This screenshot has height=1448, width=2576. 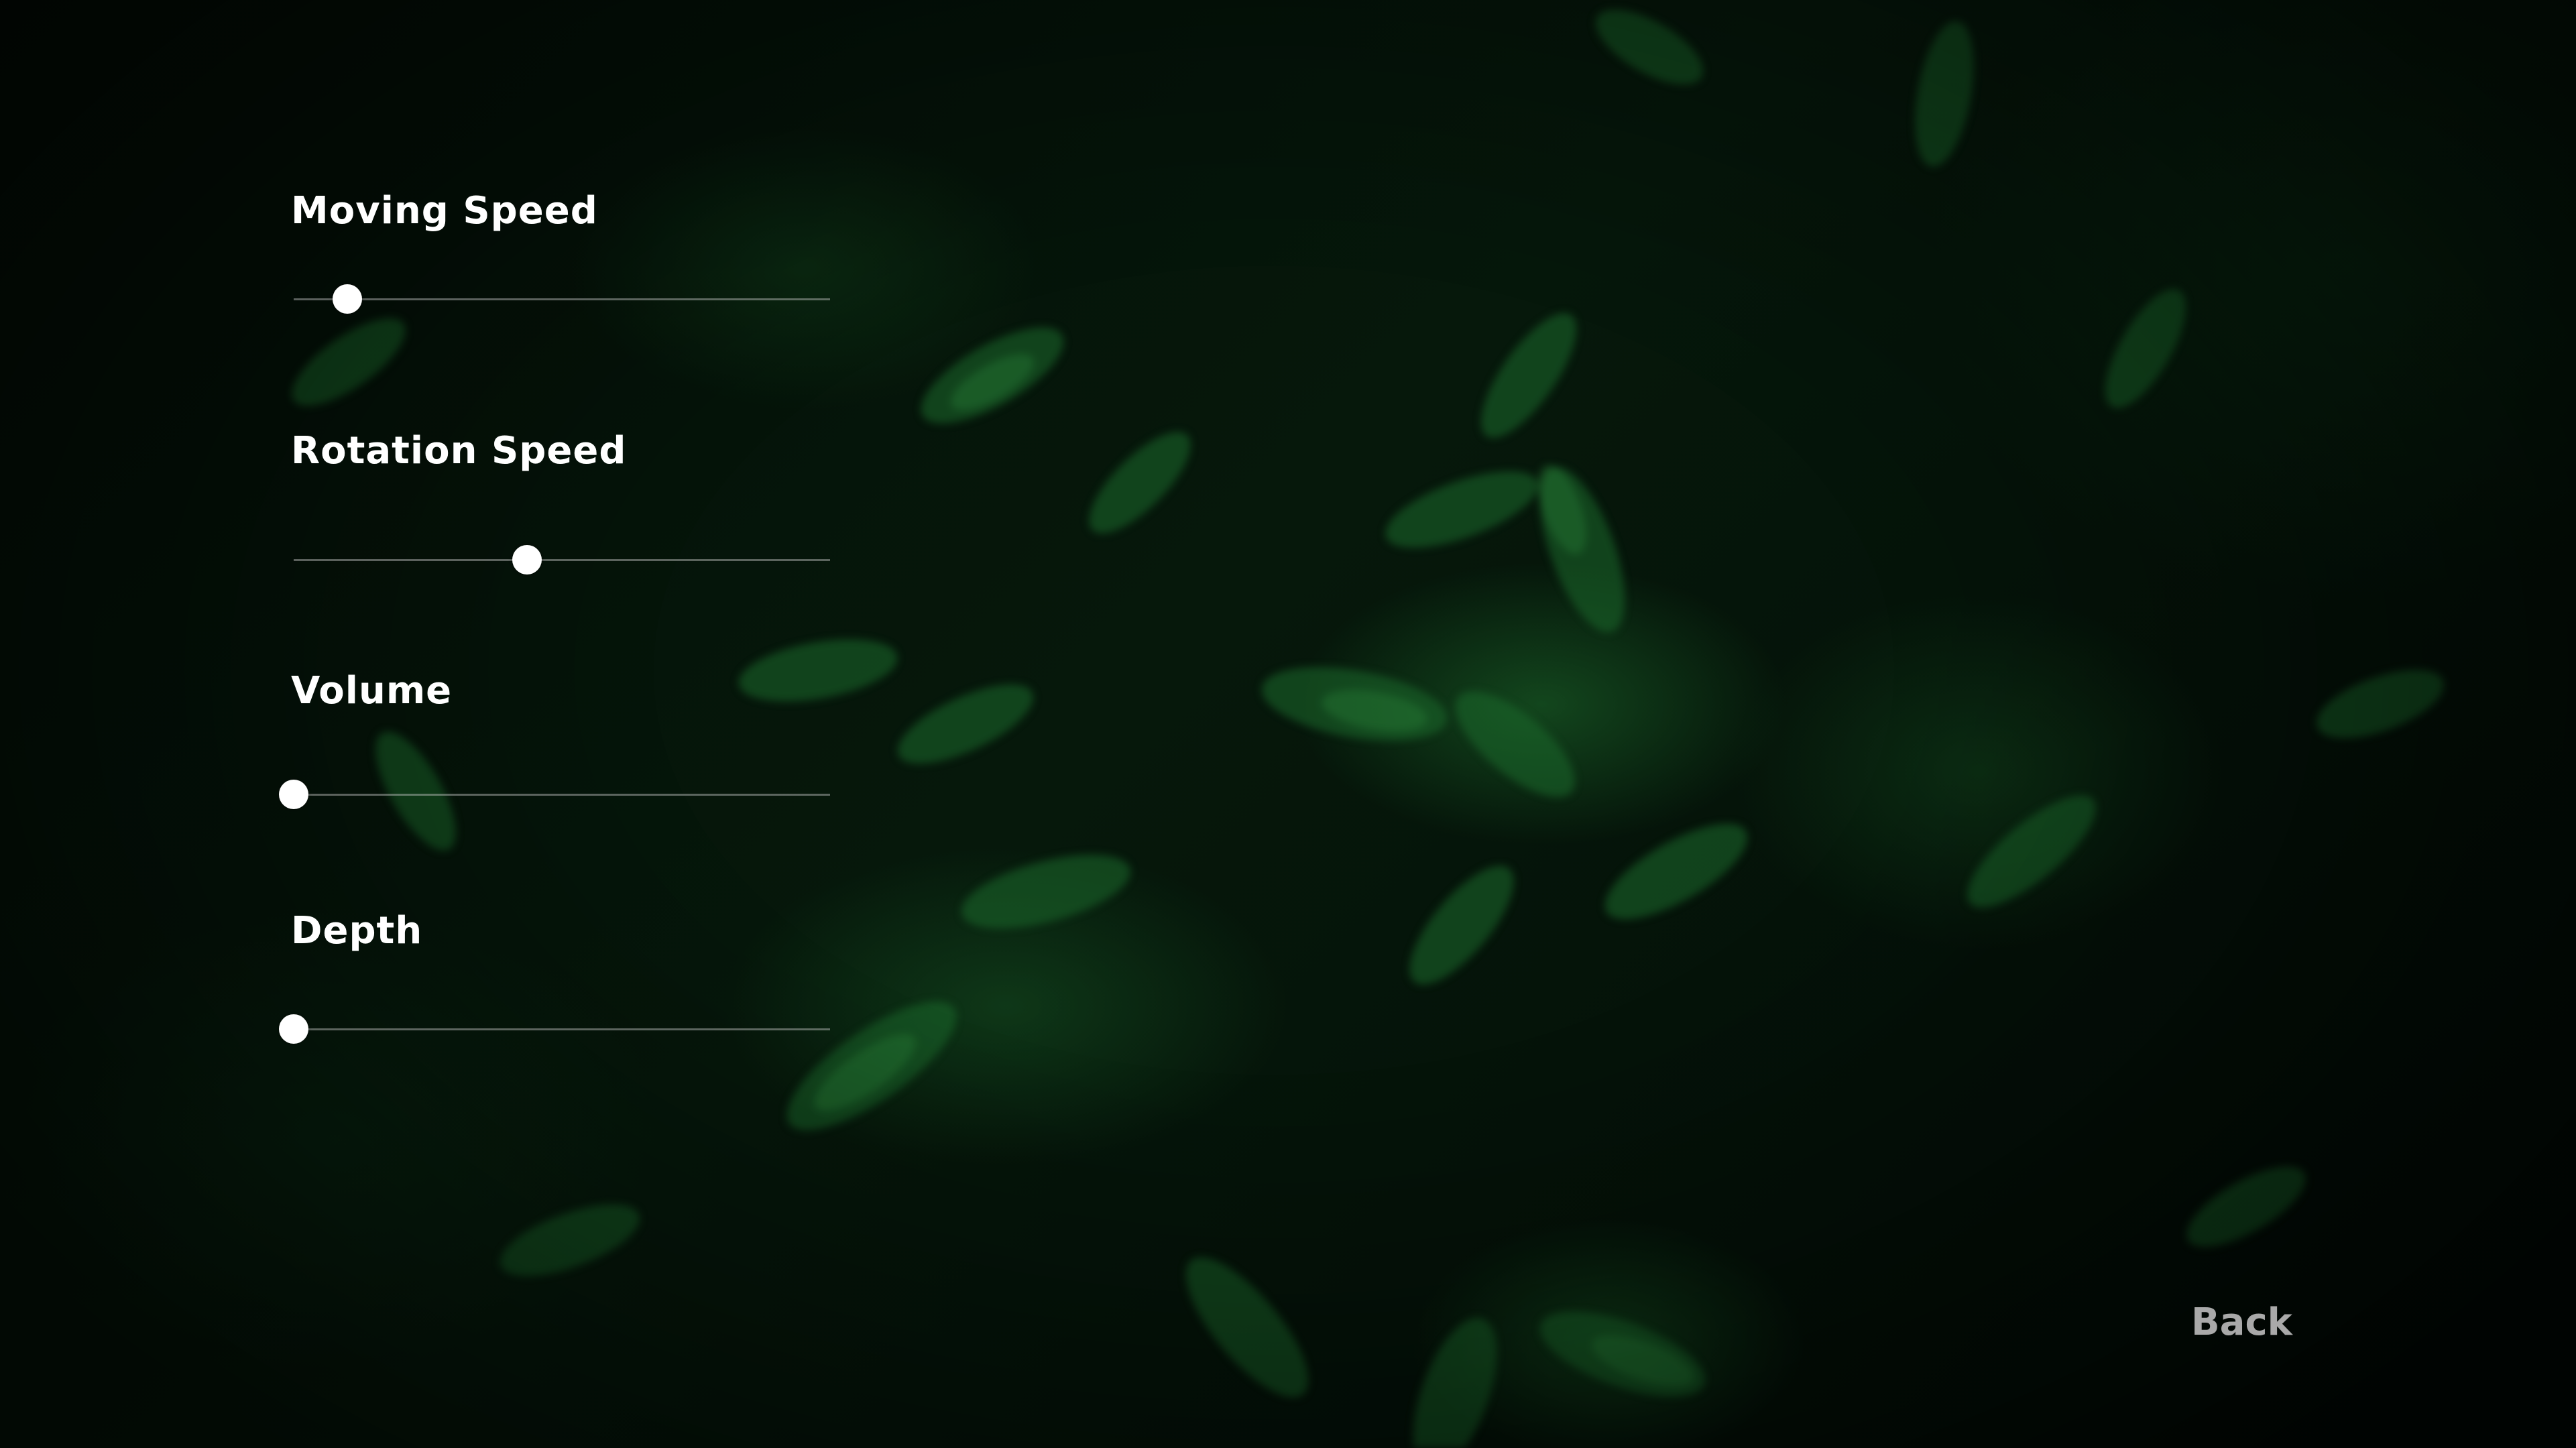 I want to click on volume-slider, so click(x=554, y=794).